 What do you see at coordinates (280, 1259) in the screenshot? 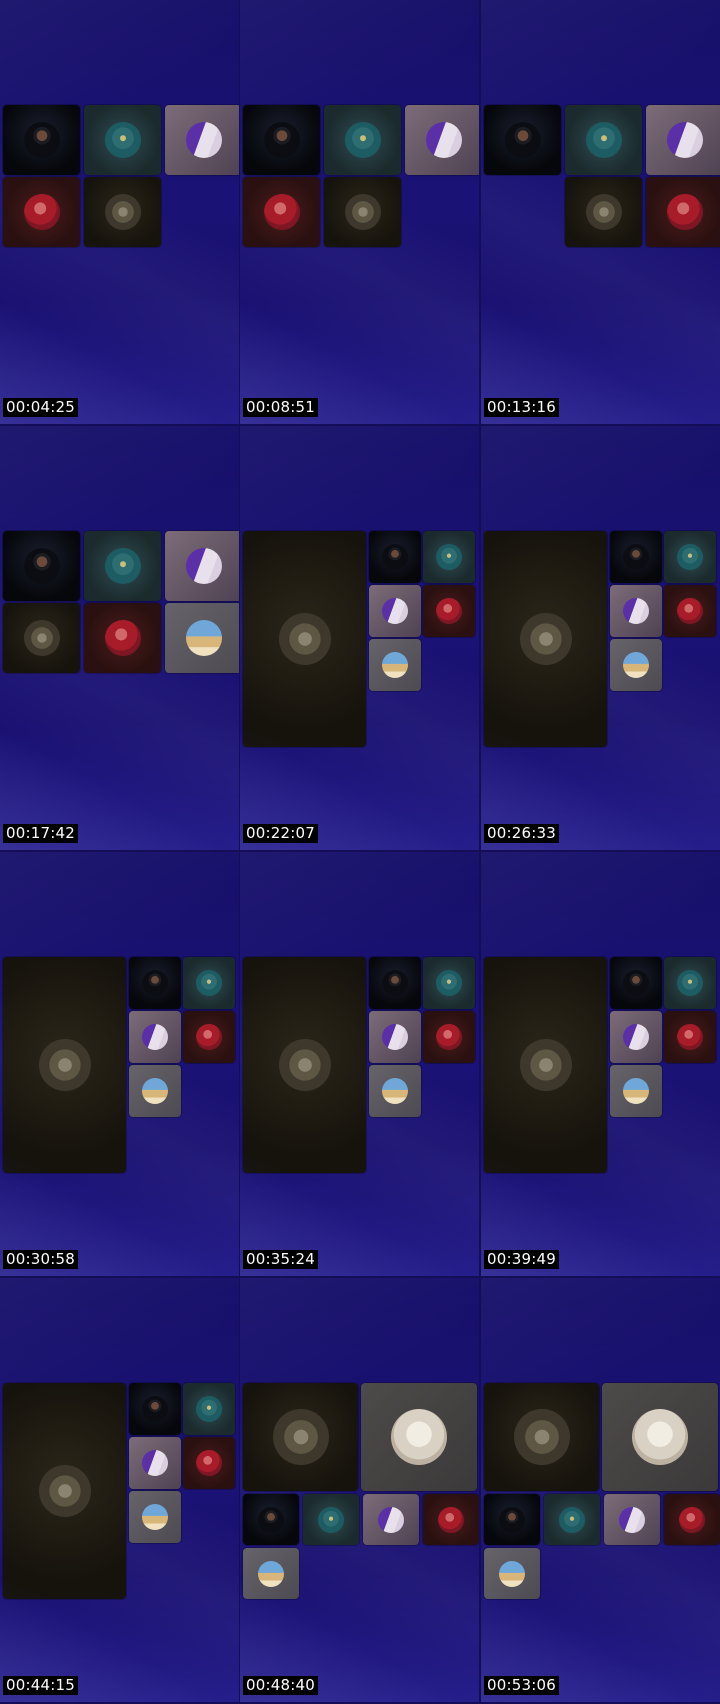
I see `timestamp-label: 00:35:24` at bounding box center [280, 1259].